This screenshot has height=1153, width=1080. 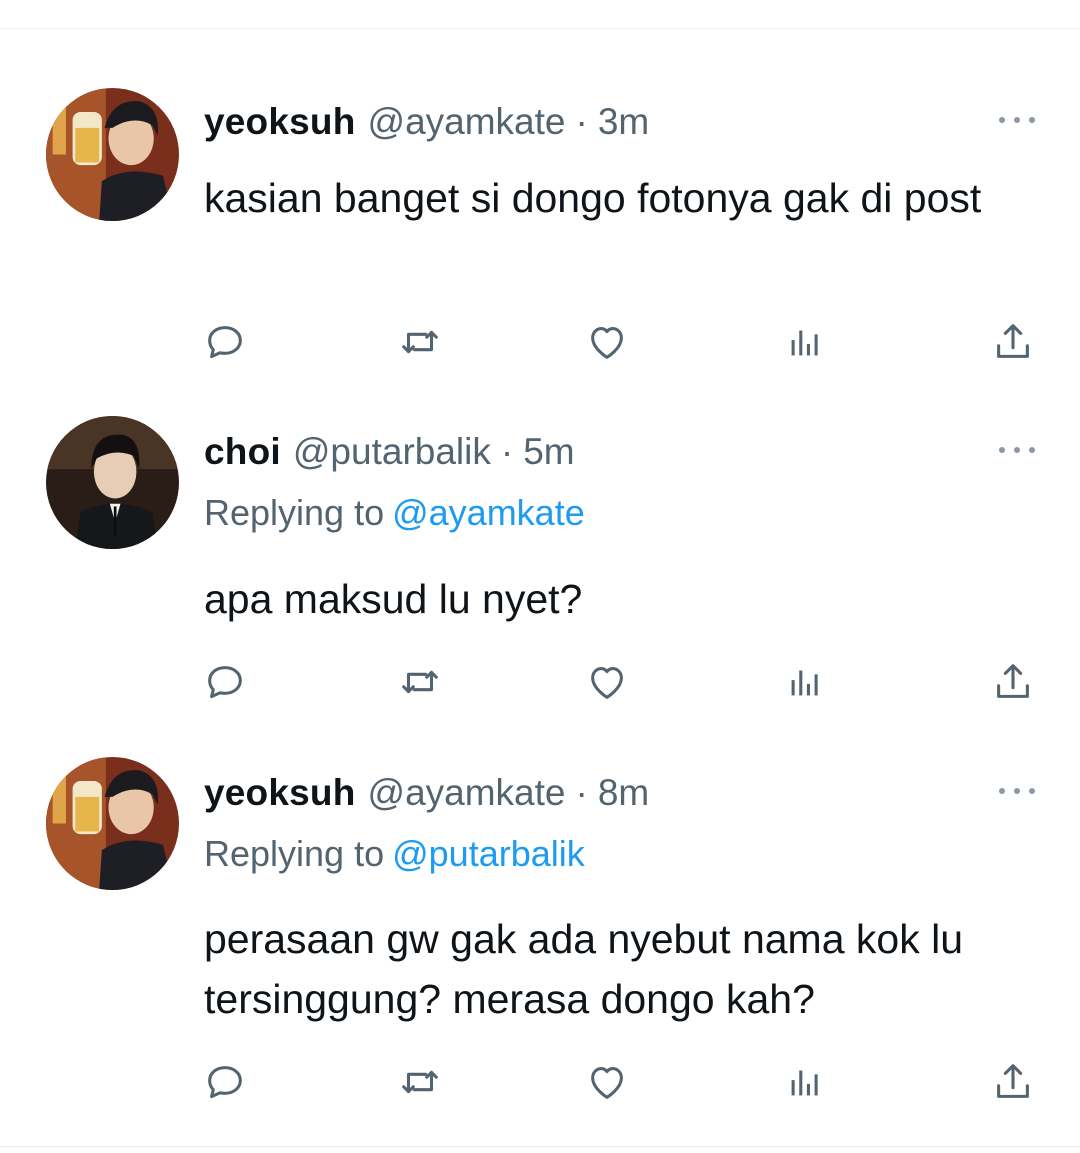 I want to click on top-divider, so click(x=540, y=28).